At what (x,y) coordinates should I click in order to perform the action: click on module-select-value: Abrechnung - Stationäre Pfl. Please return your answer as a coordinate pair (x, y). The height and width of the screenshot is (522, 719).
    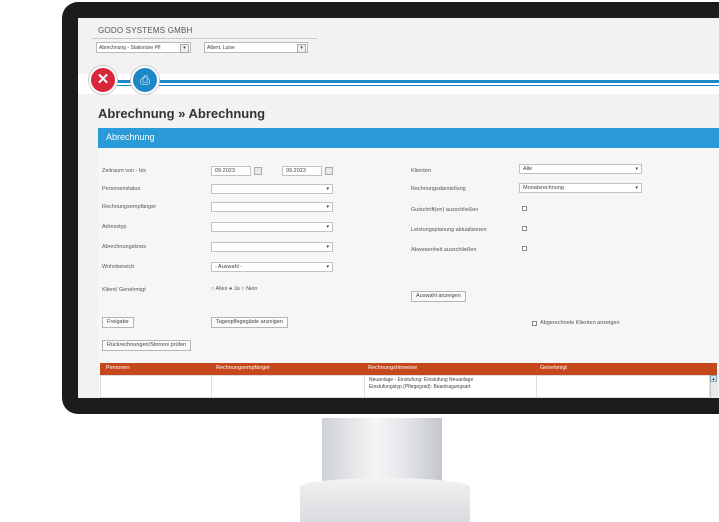
    Looking at the image, I should click on (130, 48).